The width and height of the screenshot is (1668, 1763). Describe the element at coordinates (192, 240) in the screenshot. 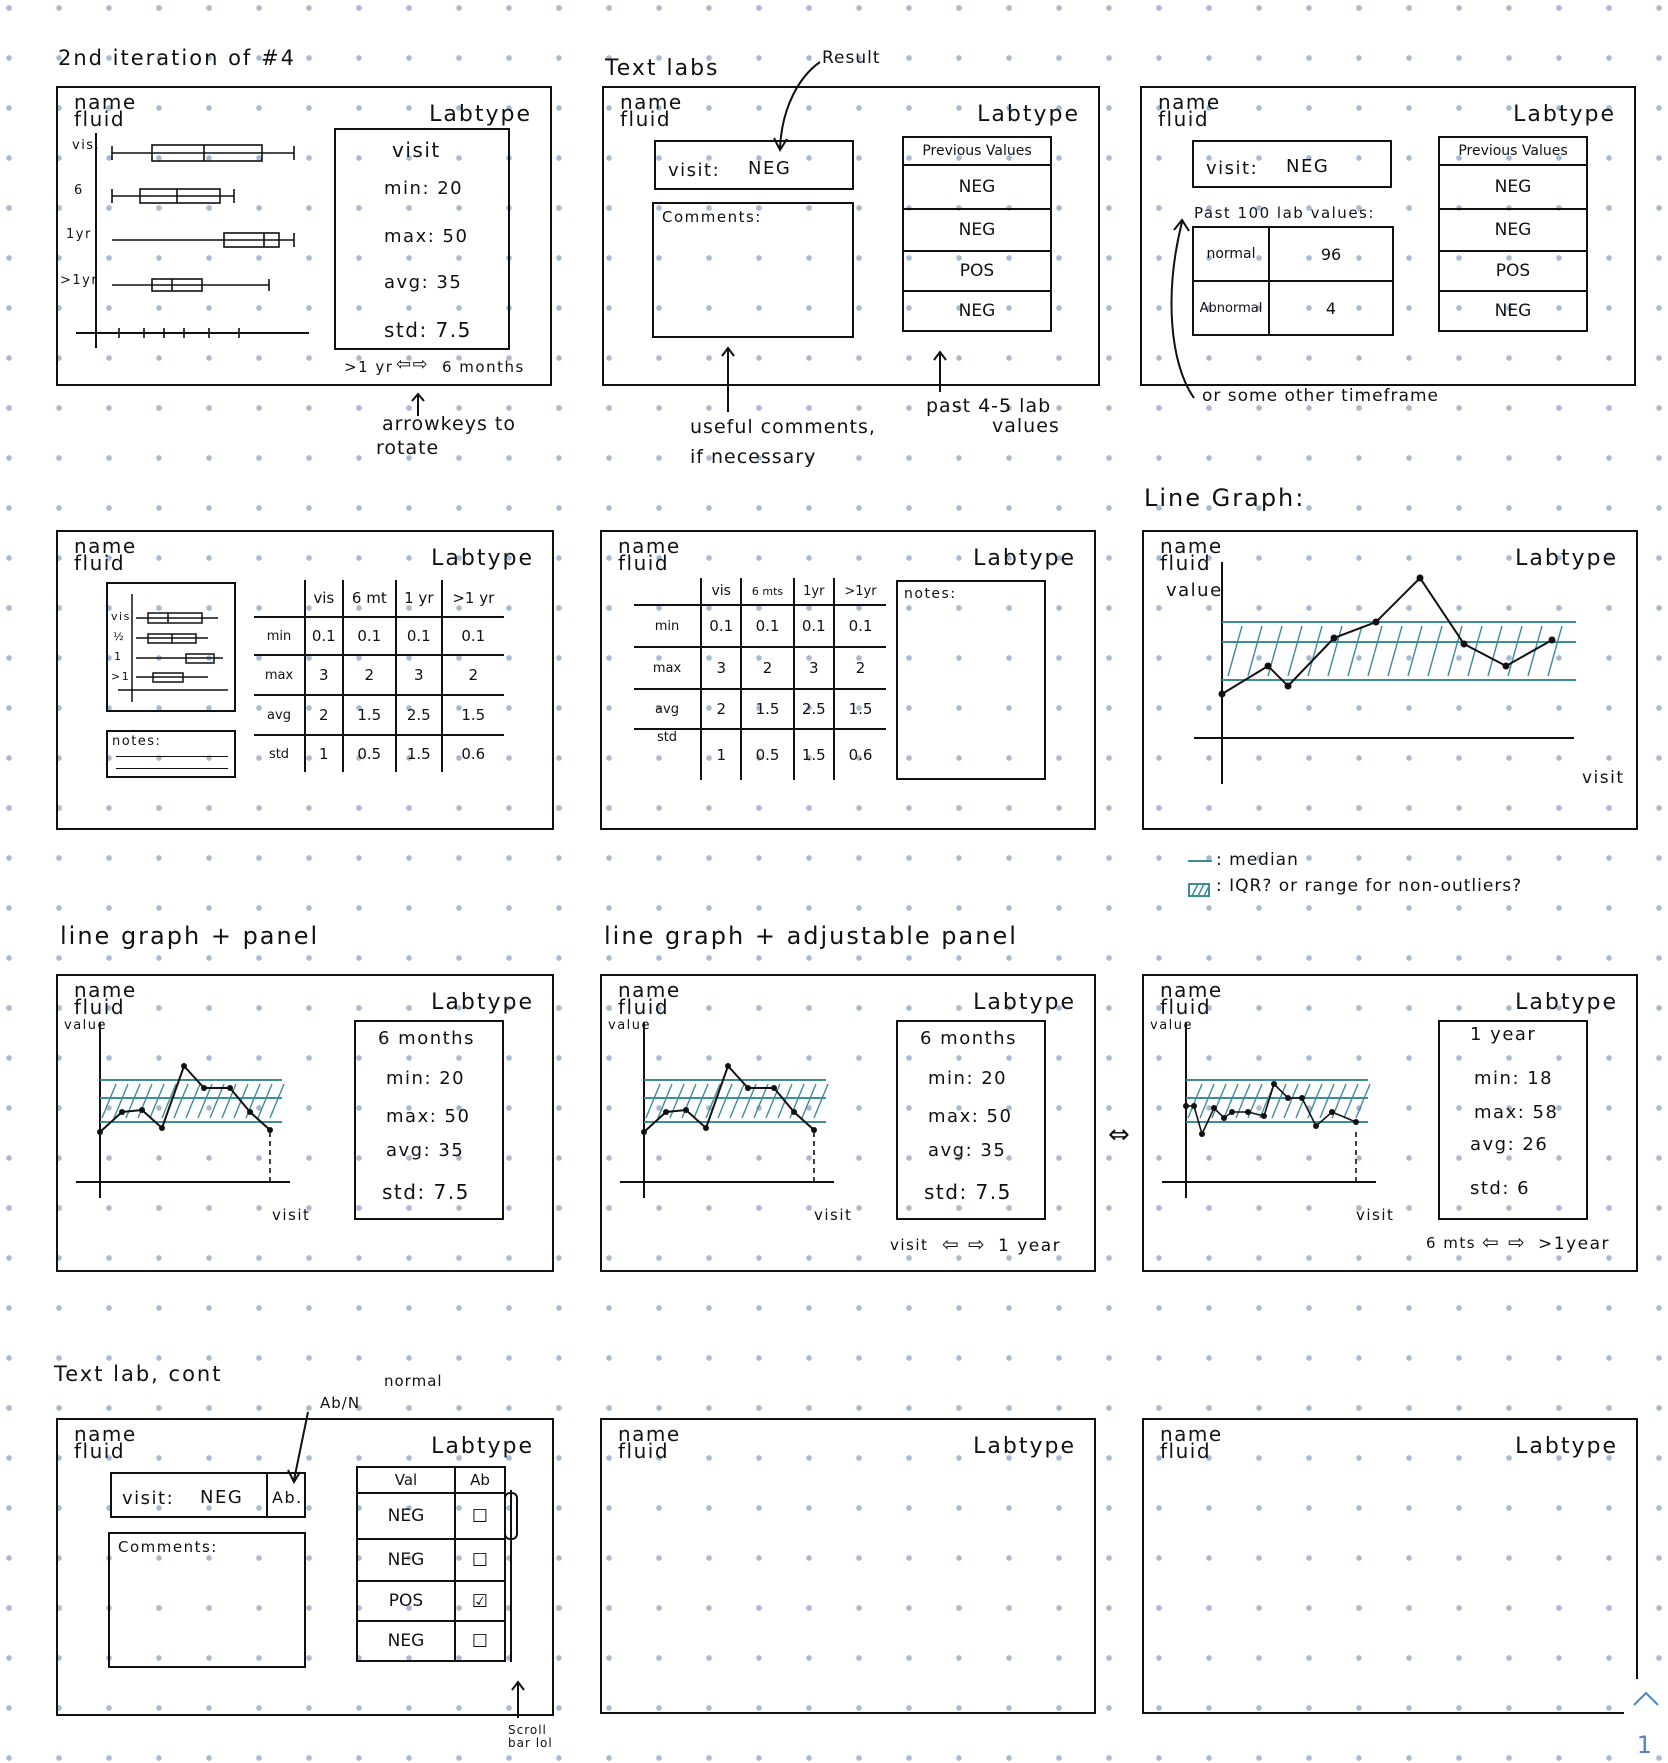

I see `boxplot-chart` at that location.